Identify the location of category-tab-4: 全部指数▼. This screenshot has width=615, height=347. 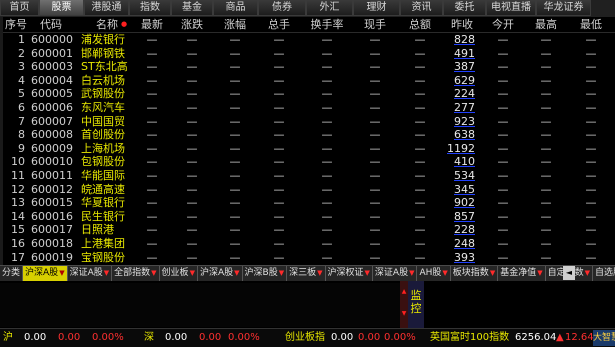
(136, 273).